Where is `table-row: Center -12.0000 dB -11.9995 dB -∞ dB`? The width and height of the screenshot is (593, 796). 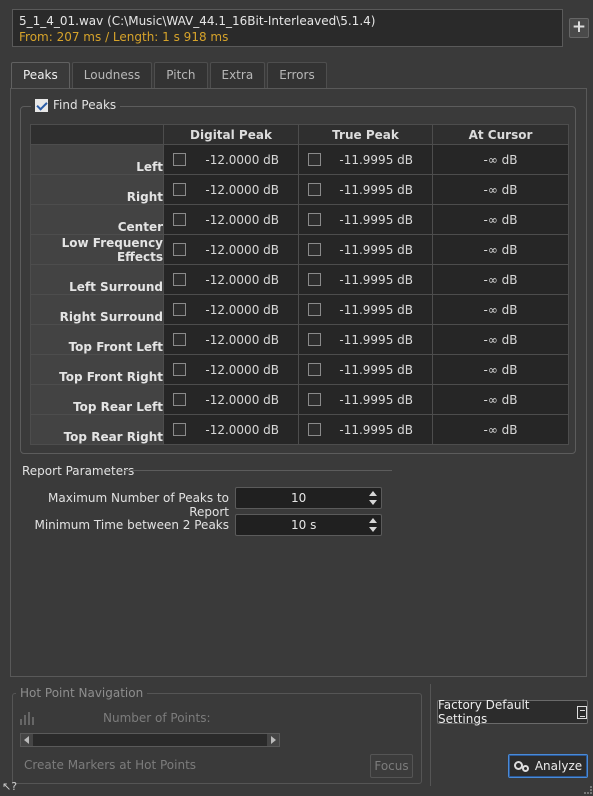
table-row: Center -12.0000 dB -11.9995 dB -∞ dB is located at coordinates (299, 219).